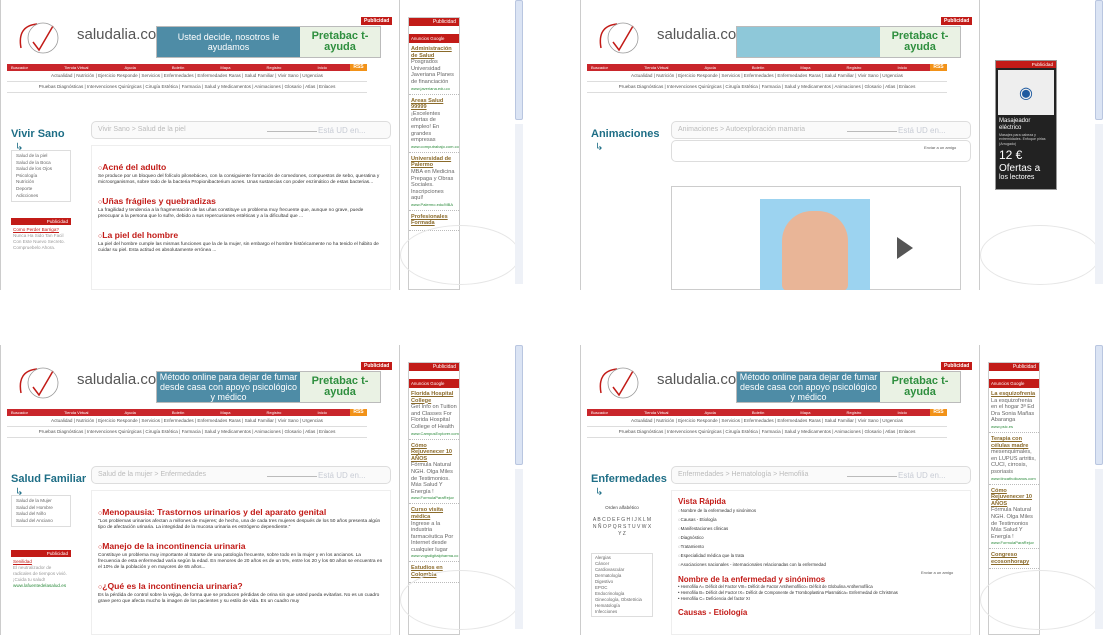 This screenshot has height=635, width=1110. I want to click on article-title: Uñas frágiles y quebradizas, so click(241, 201).